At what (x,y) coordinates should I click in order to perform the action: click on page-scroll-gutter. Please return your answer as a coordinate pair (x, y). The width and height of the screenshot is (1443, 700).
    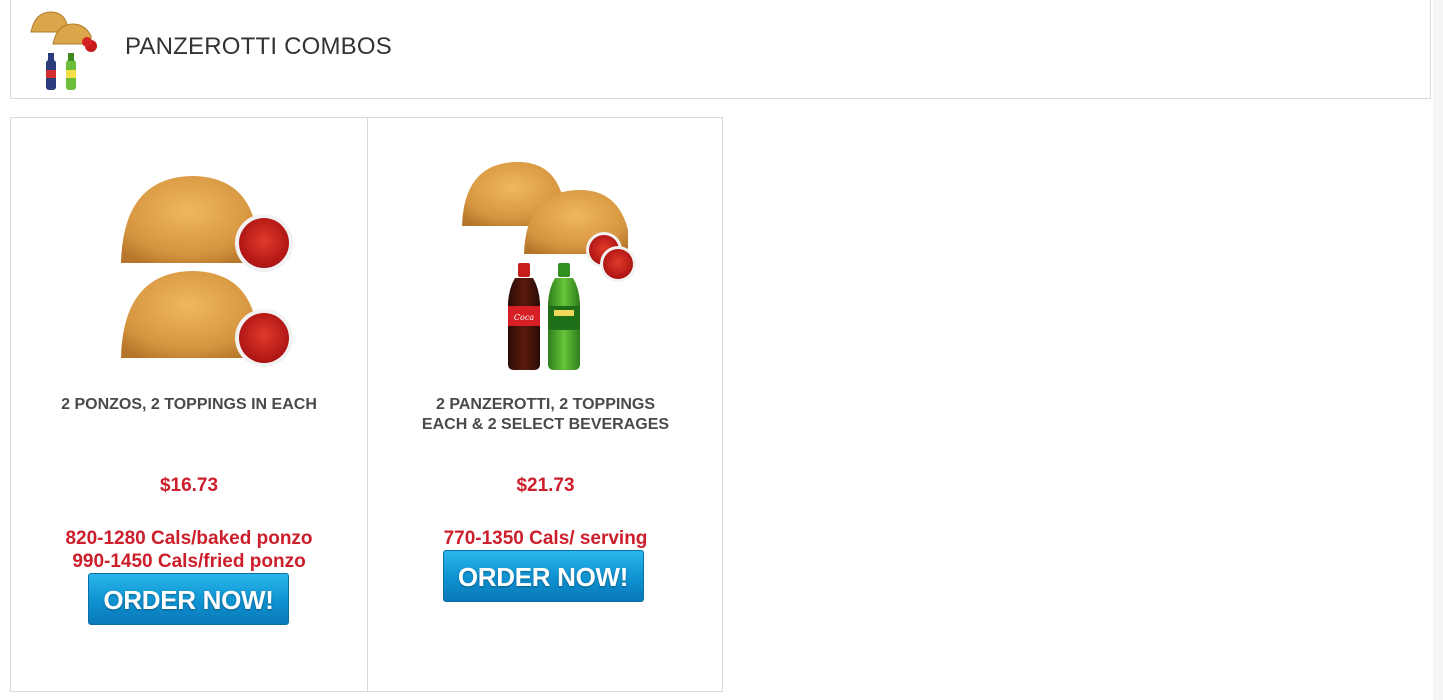
    Looking at the image, I should click on (1438, 350).